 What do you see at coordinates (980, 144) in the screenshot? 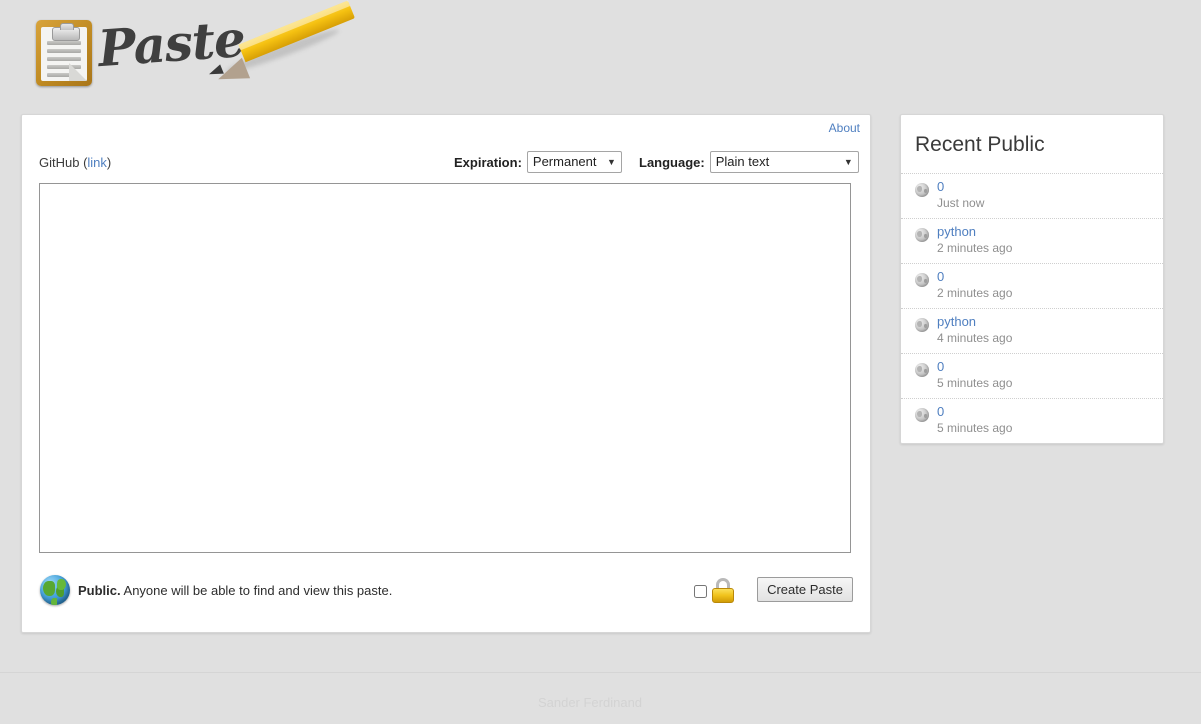
I see `recent-public-title: Recent Public` at bounding box center [980, 144].